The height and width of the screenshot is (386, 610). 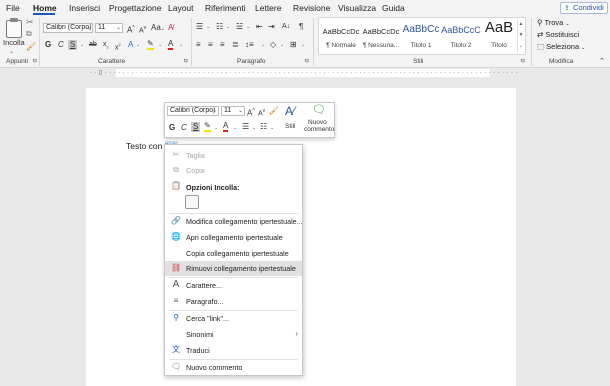 What do you see at coordinates (14, 28) in the screenshot?
I see `paste-icon` at bounding box center [14, 28].